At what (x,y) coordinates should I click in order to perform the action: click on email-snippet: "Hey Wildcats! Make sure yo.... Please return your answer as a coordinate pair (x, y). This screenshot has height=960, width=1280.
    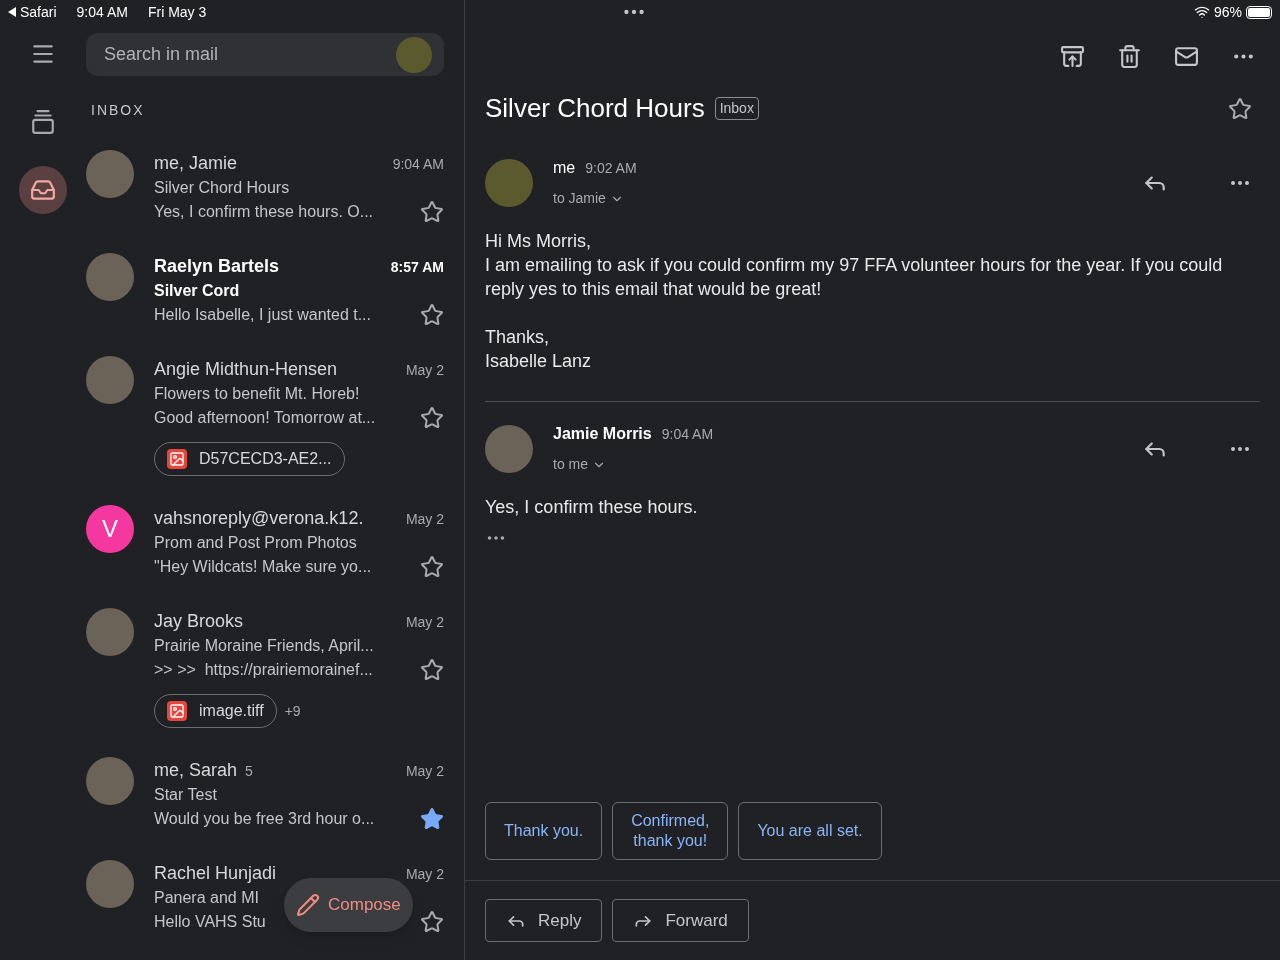
    Looking at the image, I should click on (263, 567).